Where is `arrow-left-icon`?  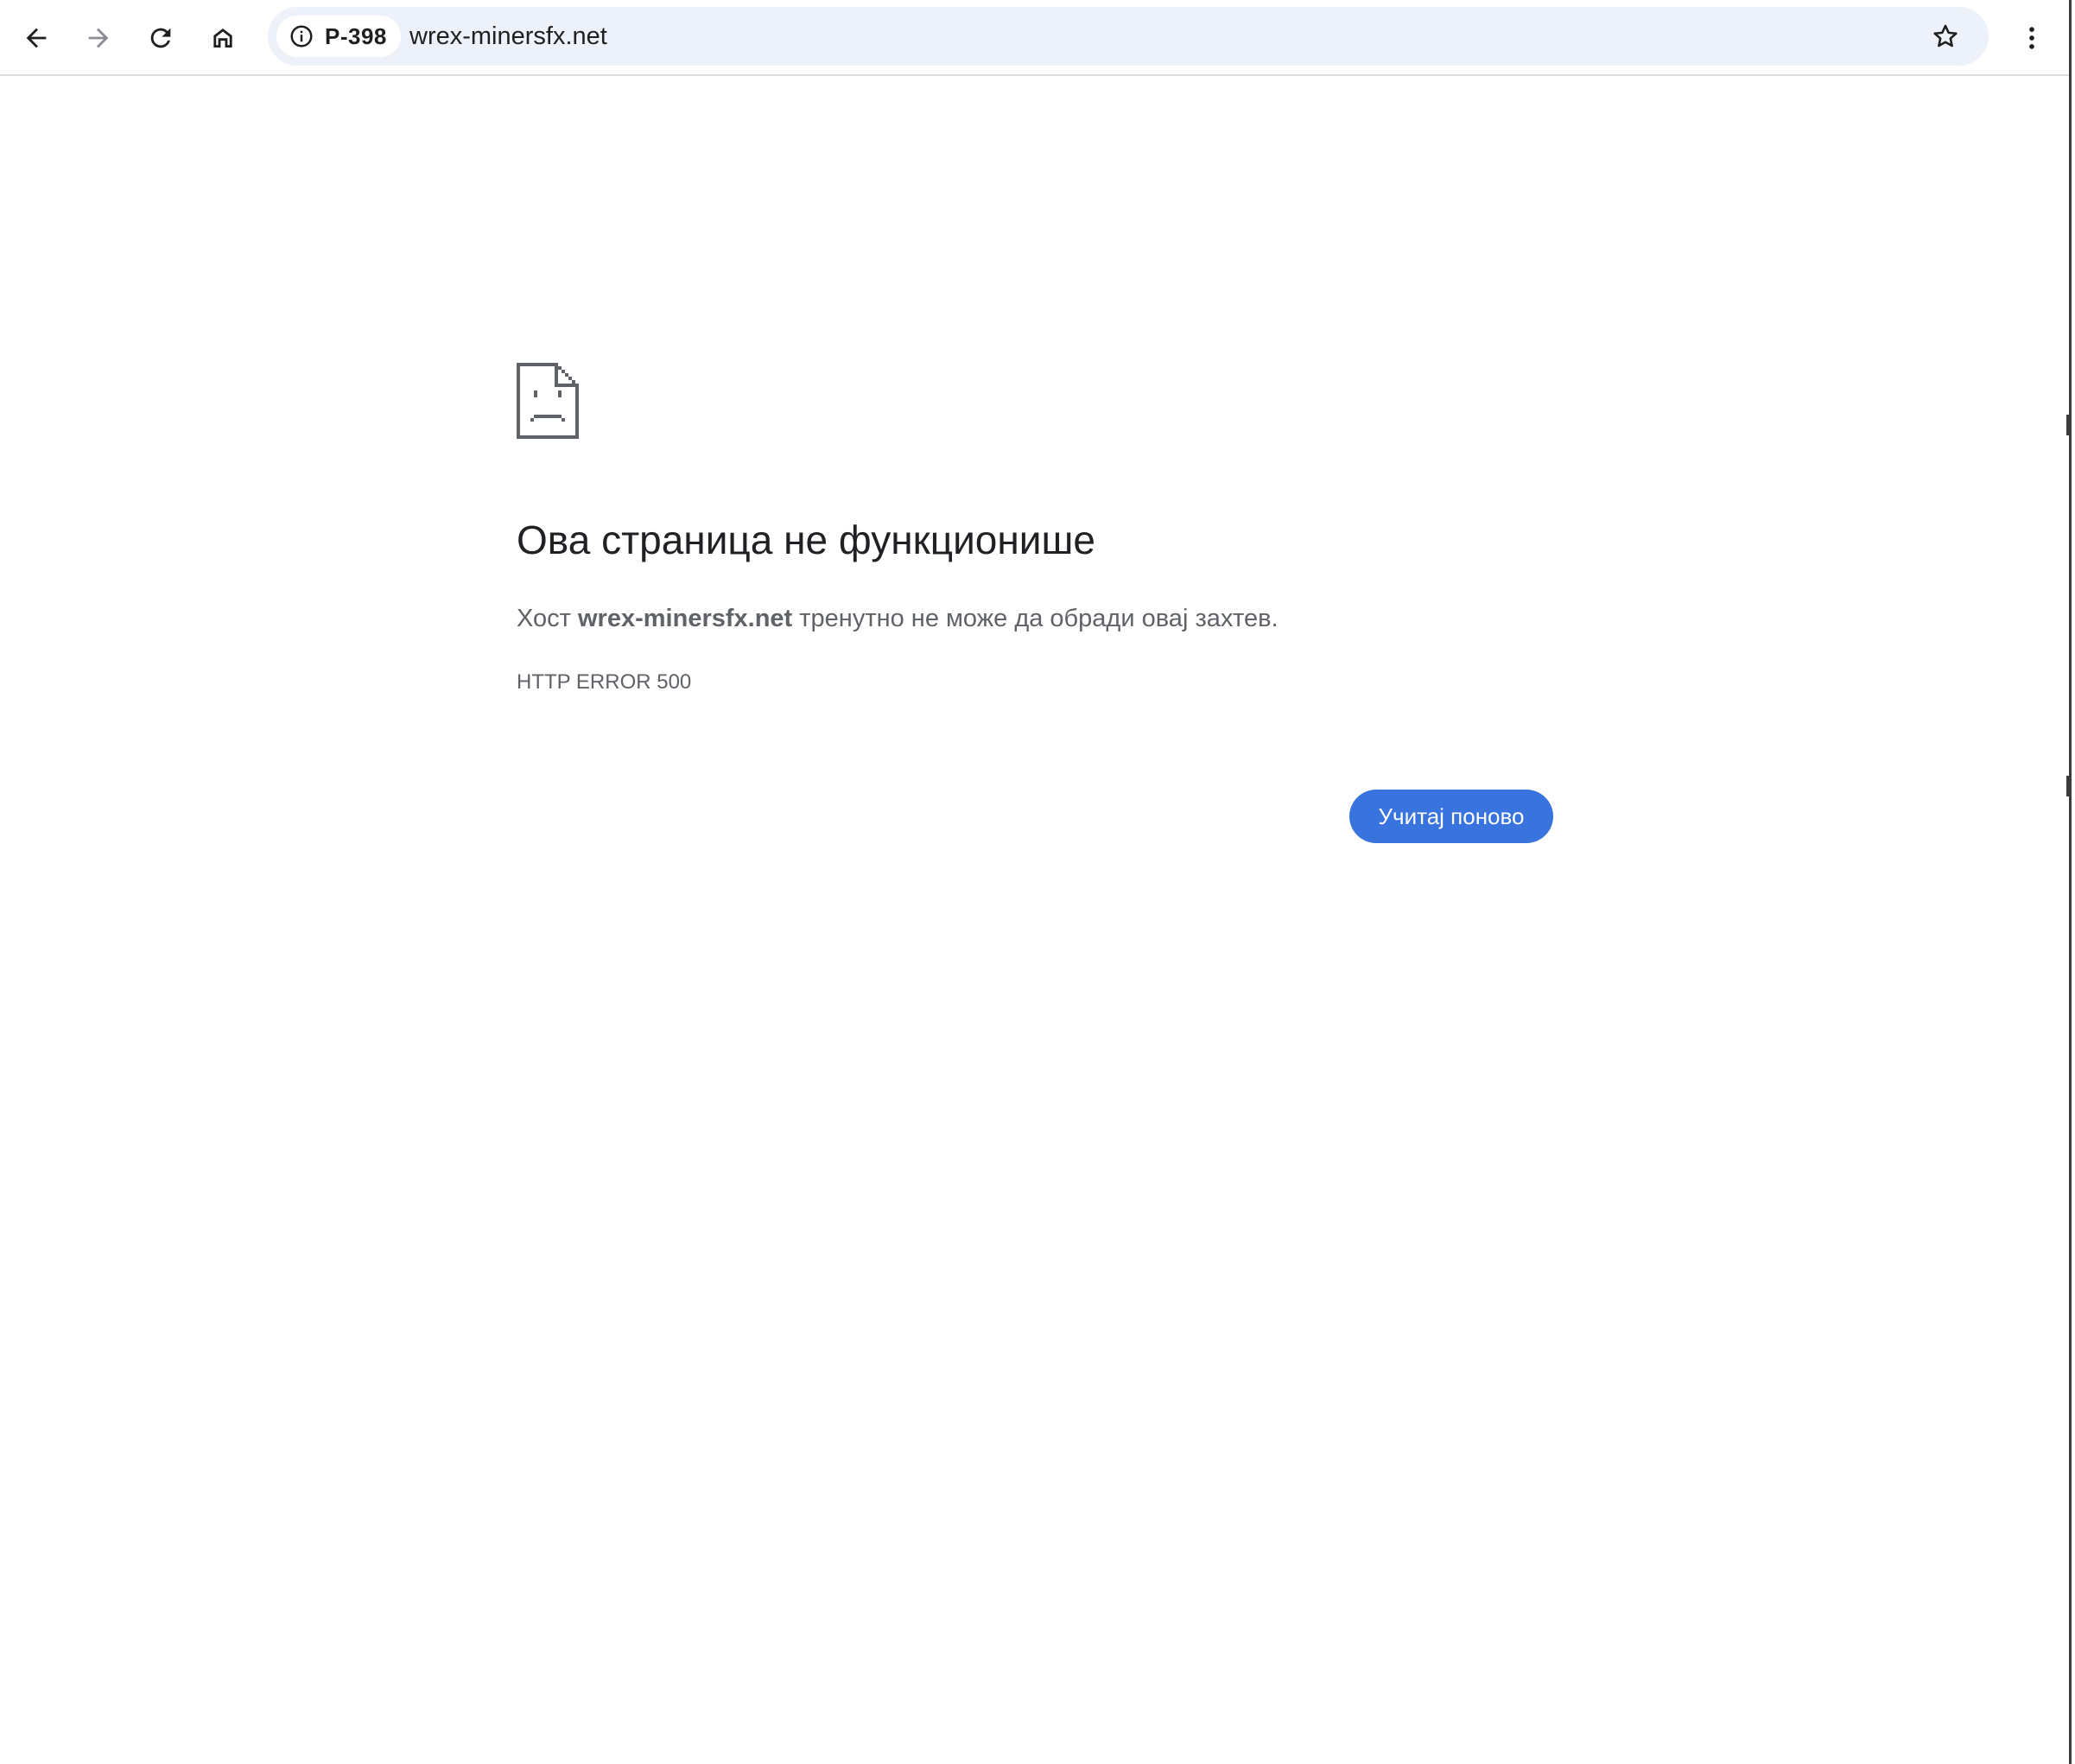 arrow-left-icon is located at coordinates (36, 38).